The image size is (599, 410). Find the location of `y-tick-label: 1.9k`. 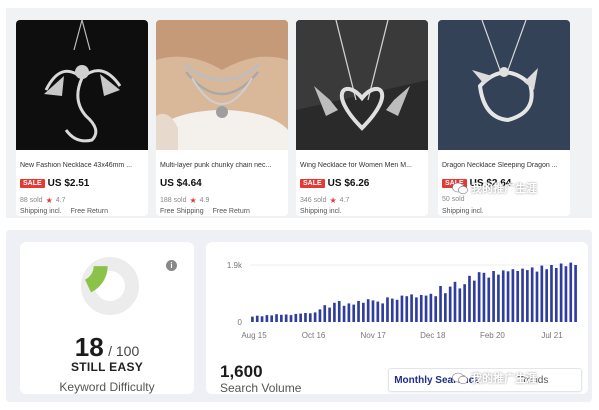

y-tick-label: 1.9k is located at coordinates (235, 265).